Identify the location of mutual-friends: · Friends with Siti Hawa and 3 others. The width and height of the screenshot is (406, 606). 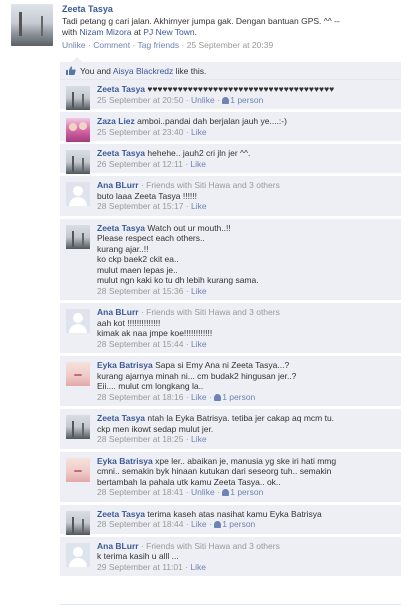
(210, 312).